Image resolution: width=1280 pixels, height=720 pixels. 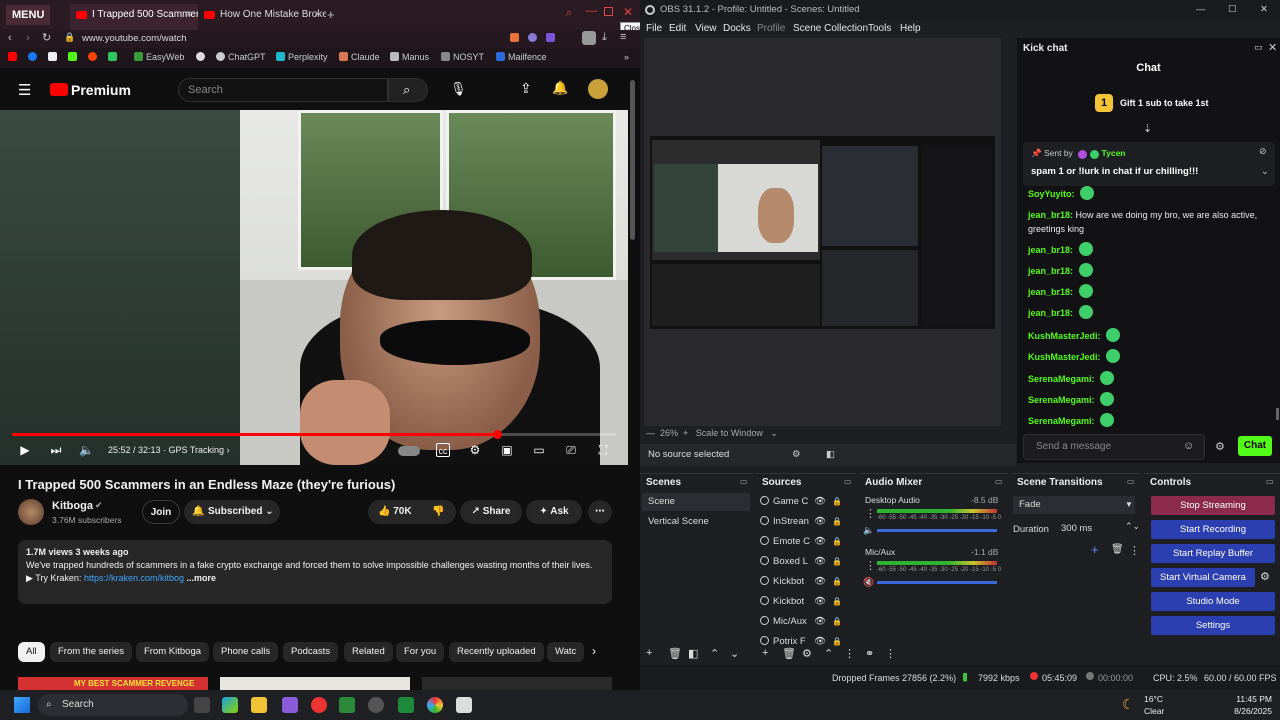 I want to click on settings-button: Settings, so click(x=1213, y=625).